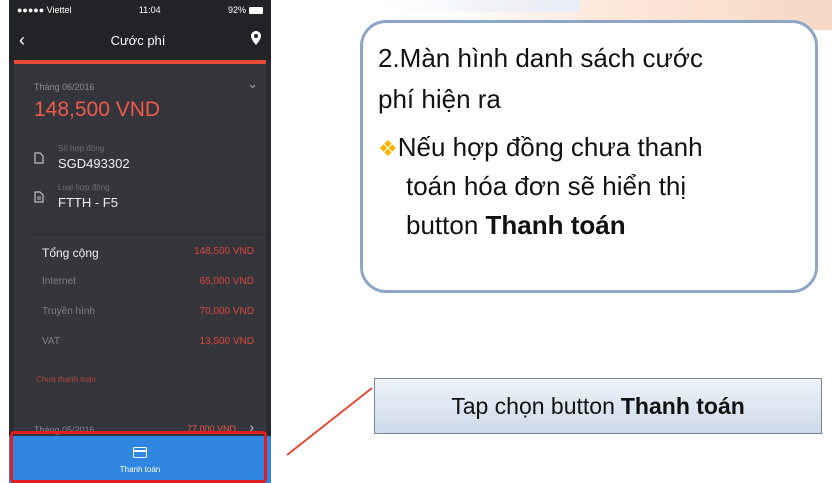 This screenshot has height=483, width=832. I want to click on callout-line-4: toán hóa đơn sẽ hiển thị, so click(546, 186).